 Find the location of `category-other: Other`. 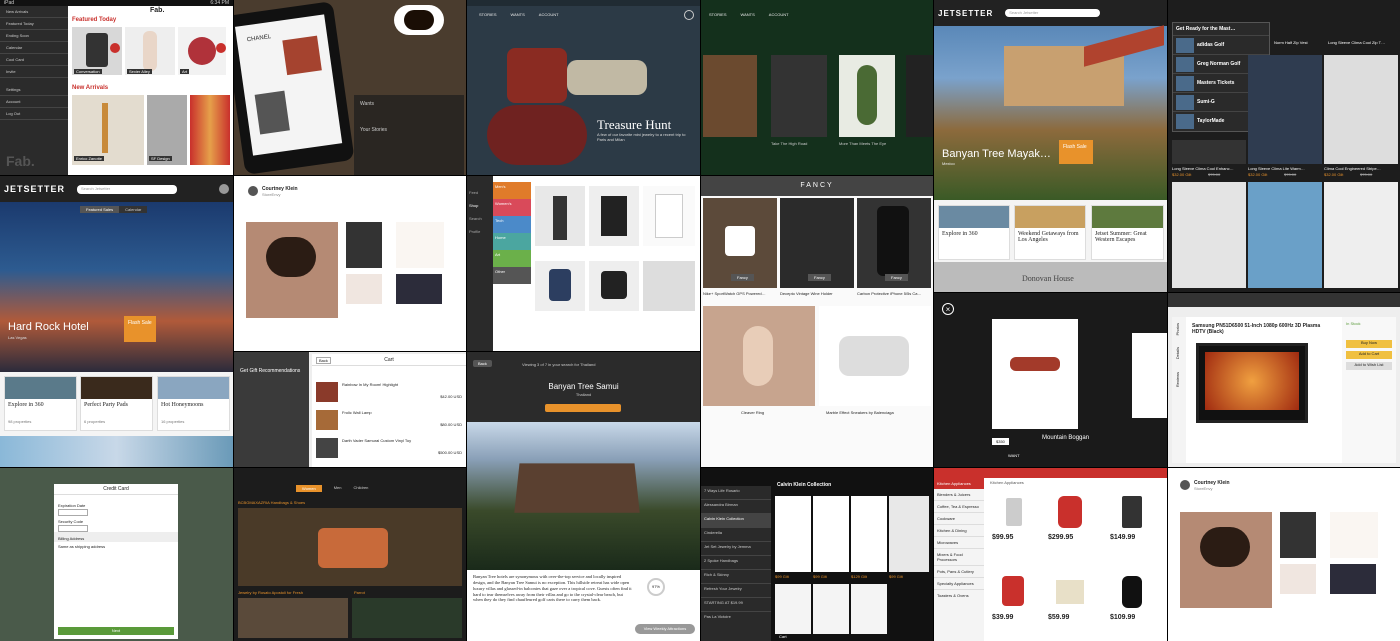

category-other: Other is located at coordinates (512, 275).